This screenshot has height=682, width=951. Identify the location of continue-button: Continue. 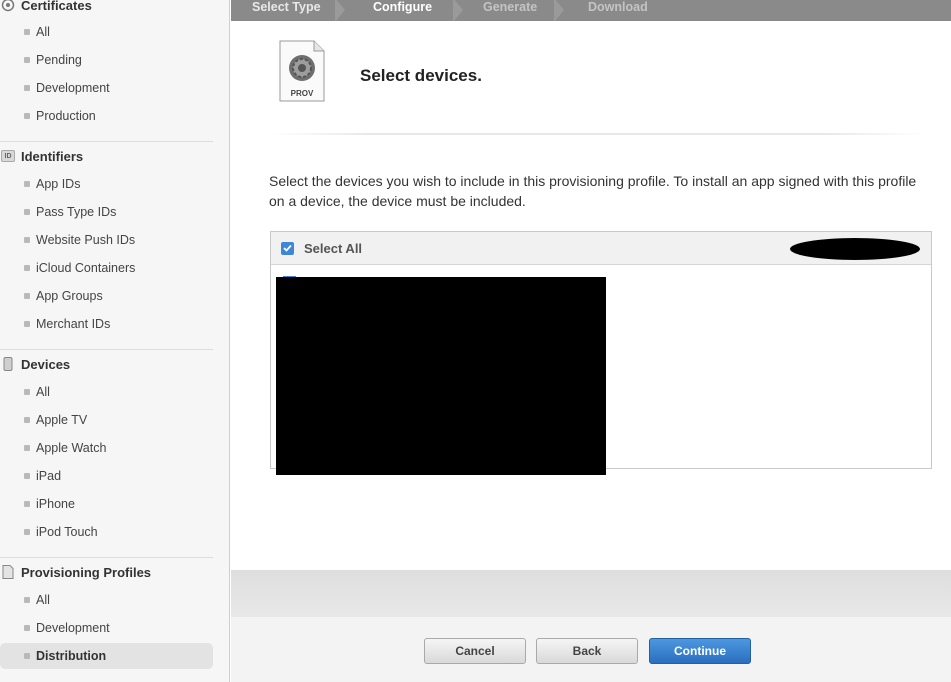
(700, 651).